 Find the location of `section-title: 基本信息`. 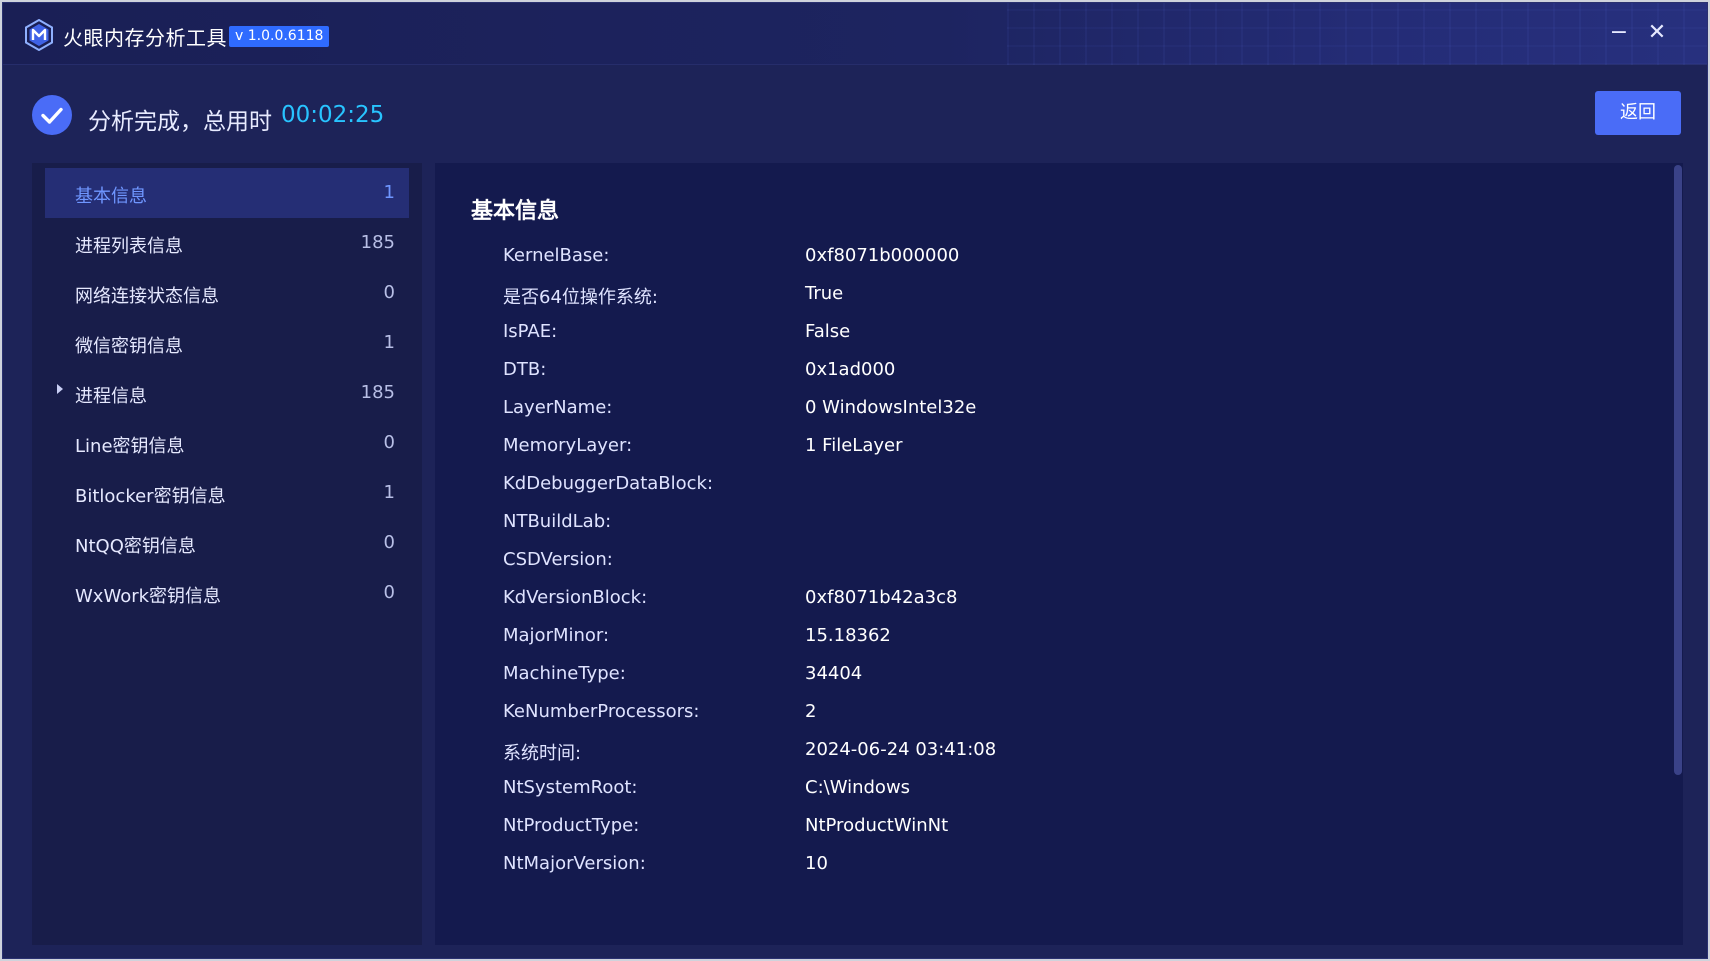

section-title: 基本信息 is located at coordinates (515, 211).